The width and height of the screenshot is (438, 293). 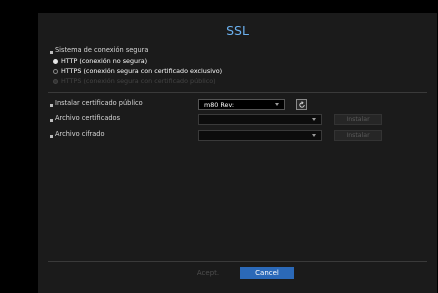 I want to click on radio-selected-icon, so click(x=55, y=61).